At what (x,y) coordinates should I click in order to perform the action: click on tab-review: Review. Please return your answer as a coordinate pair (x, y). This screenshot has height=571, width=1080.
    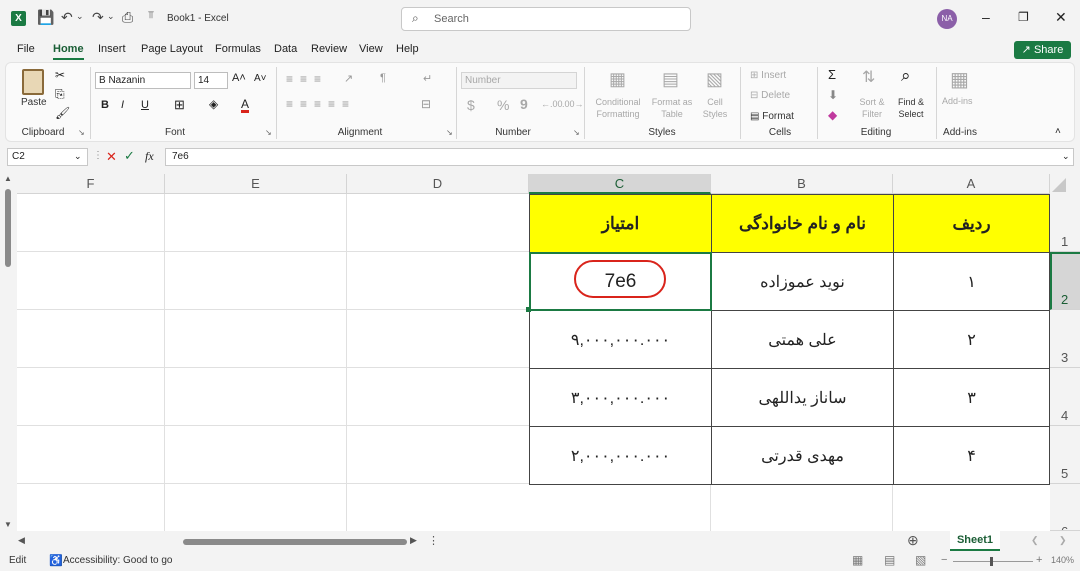
    Looking at the image, I should click on (329, 49).